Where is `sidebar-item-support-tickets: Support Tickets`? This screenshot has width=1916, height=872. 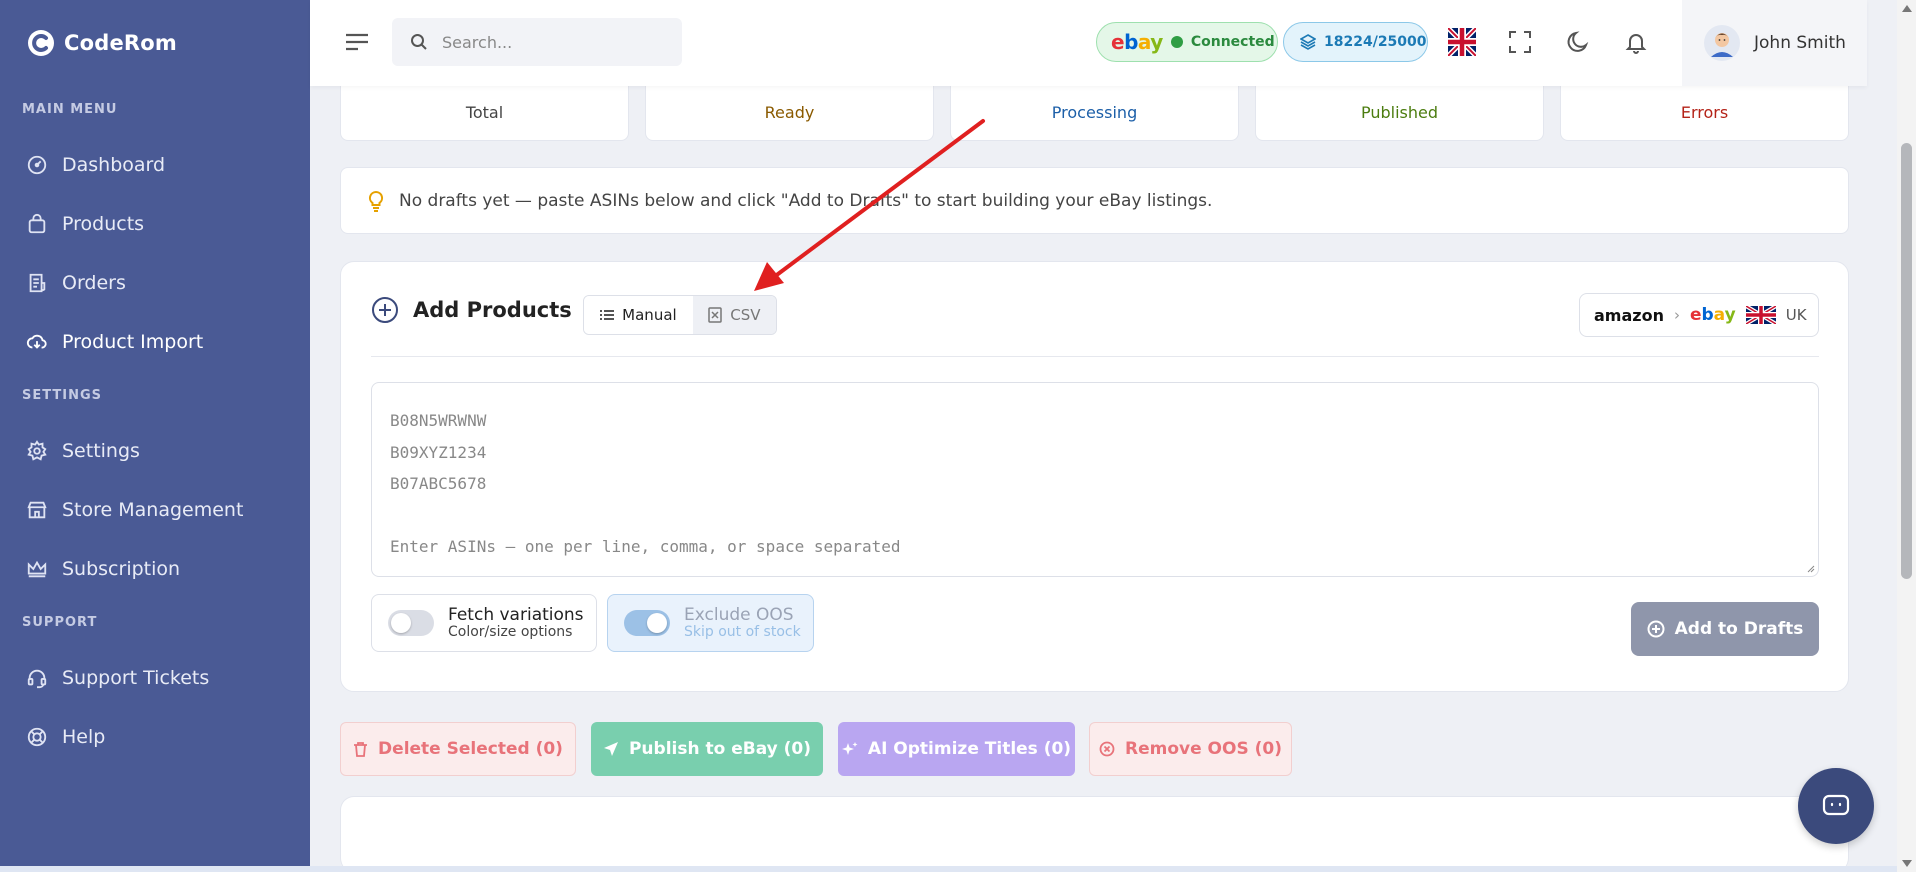 sidebar-item-support-tickets: Support Tickets is located at coordinates (117, 678).